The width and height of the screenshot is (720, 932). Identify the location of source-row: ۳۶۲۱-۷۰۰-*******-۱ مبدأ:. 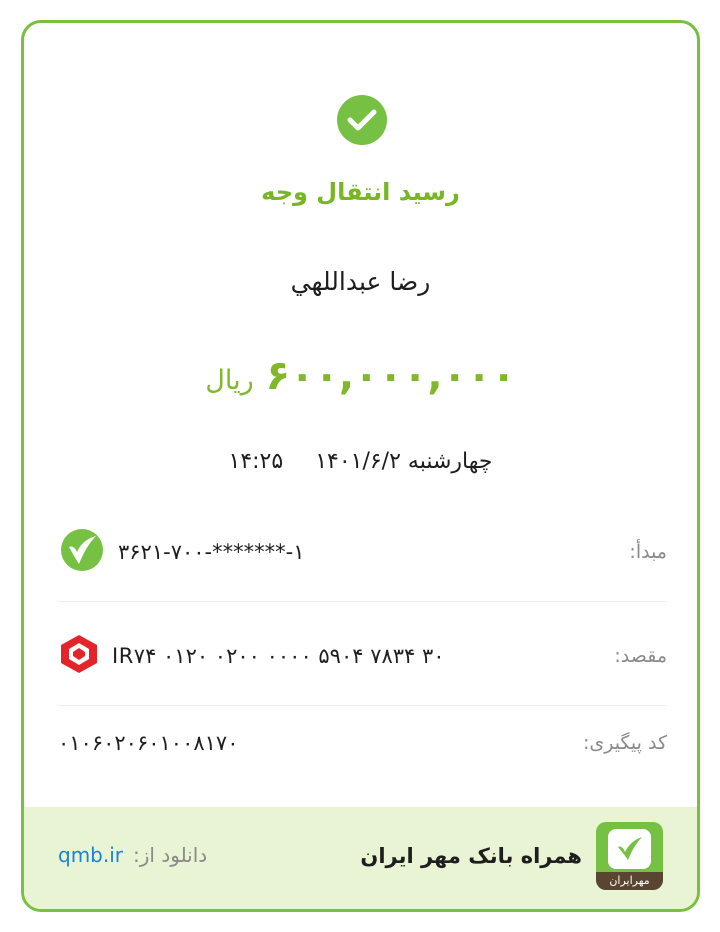
(362, 552).